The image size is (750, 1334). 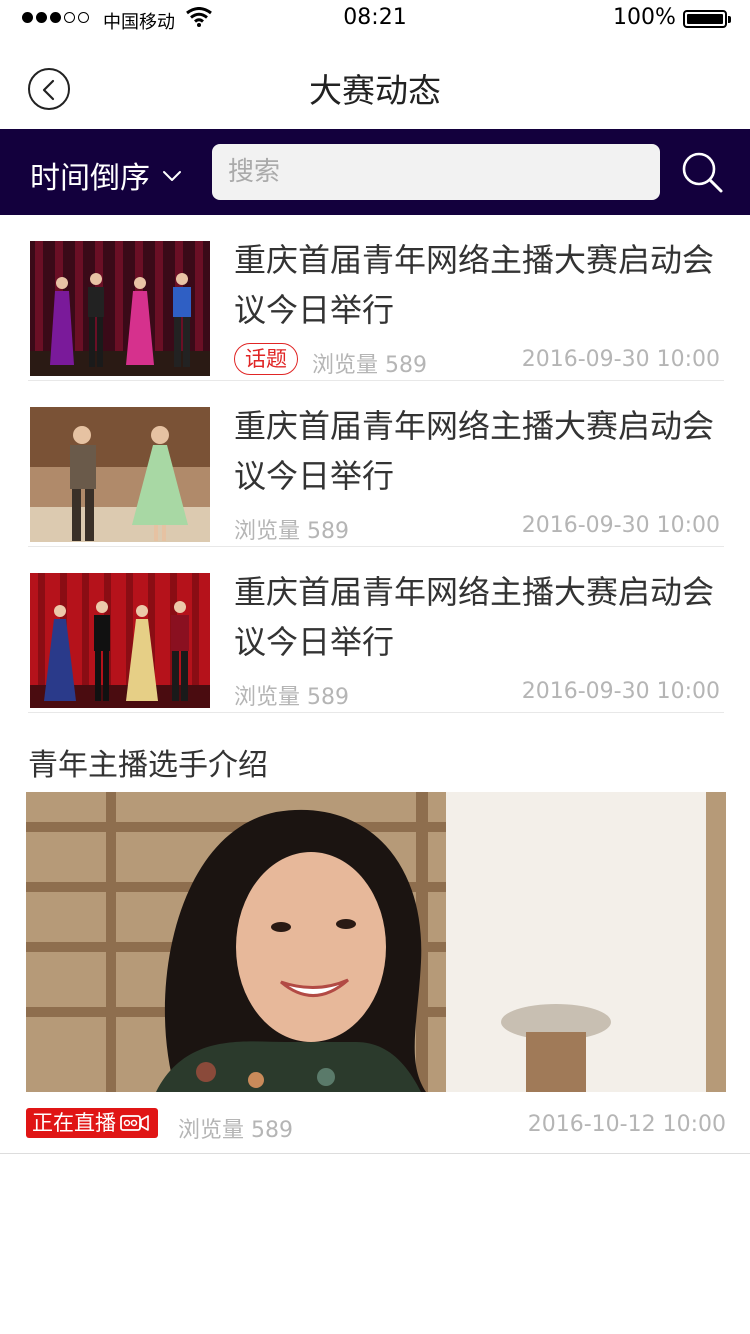 I want to click on news-meta: 话题 浏览量 589 2016-09-30 10:00, so click(x=477, y=360).